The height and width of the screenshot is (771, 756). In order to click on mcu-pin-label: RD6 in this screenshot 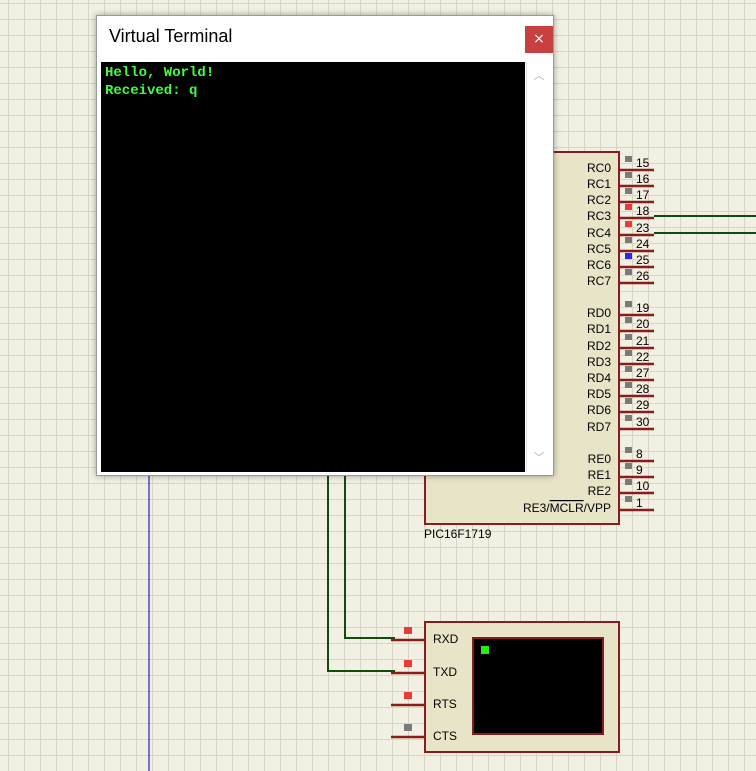, I will do `click(599, 410)`.